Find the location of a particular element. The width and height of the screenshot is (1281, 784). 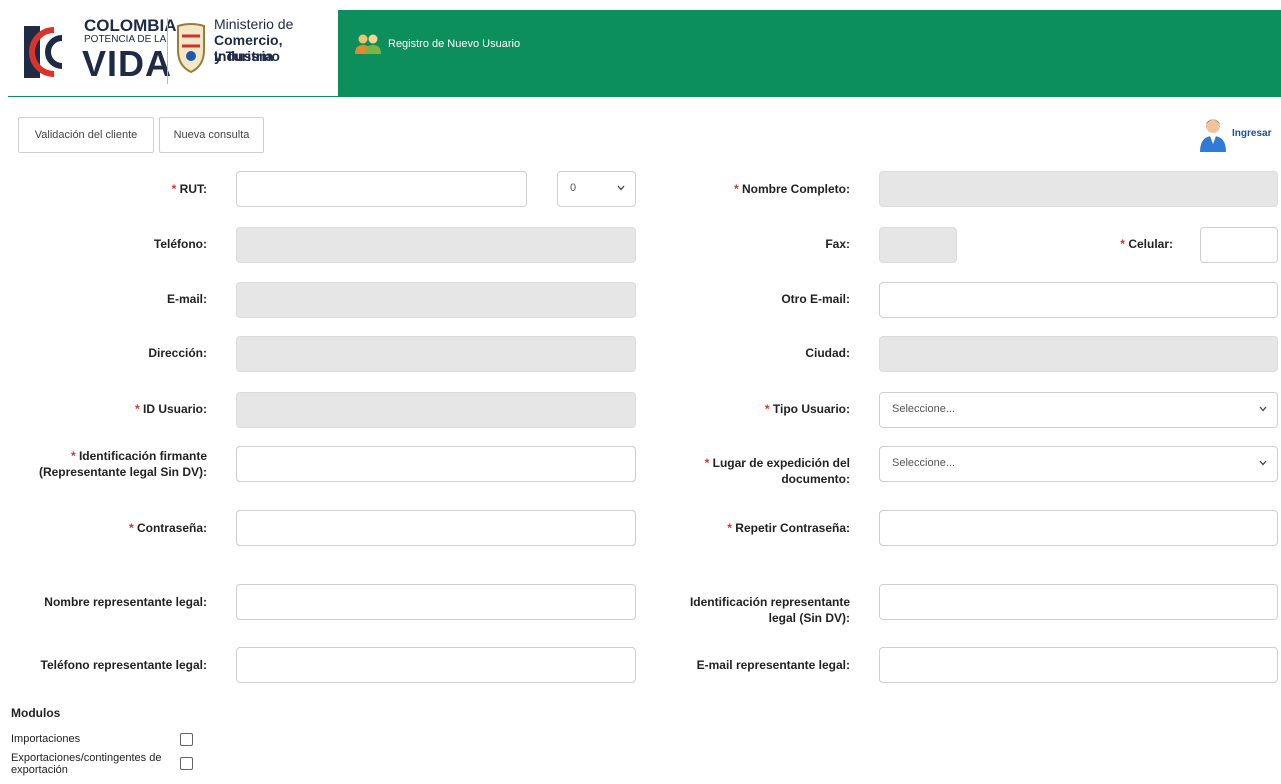

user-login-icon is located at coordinates (1213, 135).